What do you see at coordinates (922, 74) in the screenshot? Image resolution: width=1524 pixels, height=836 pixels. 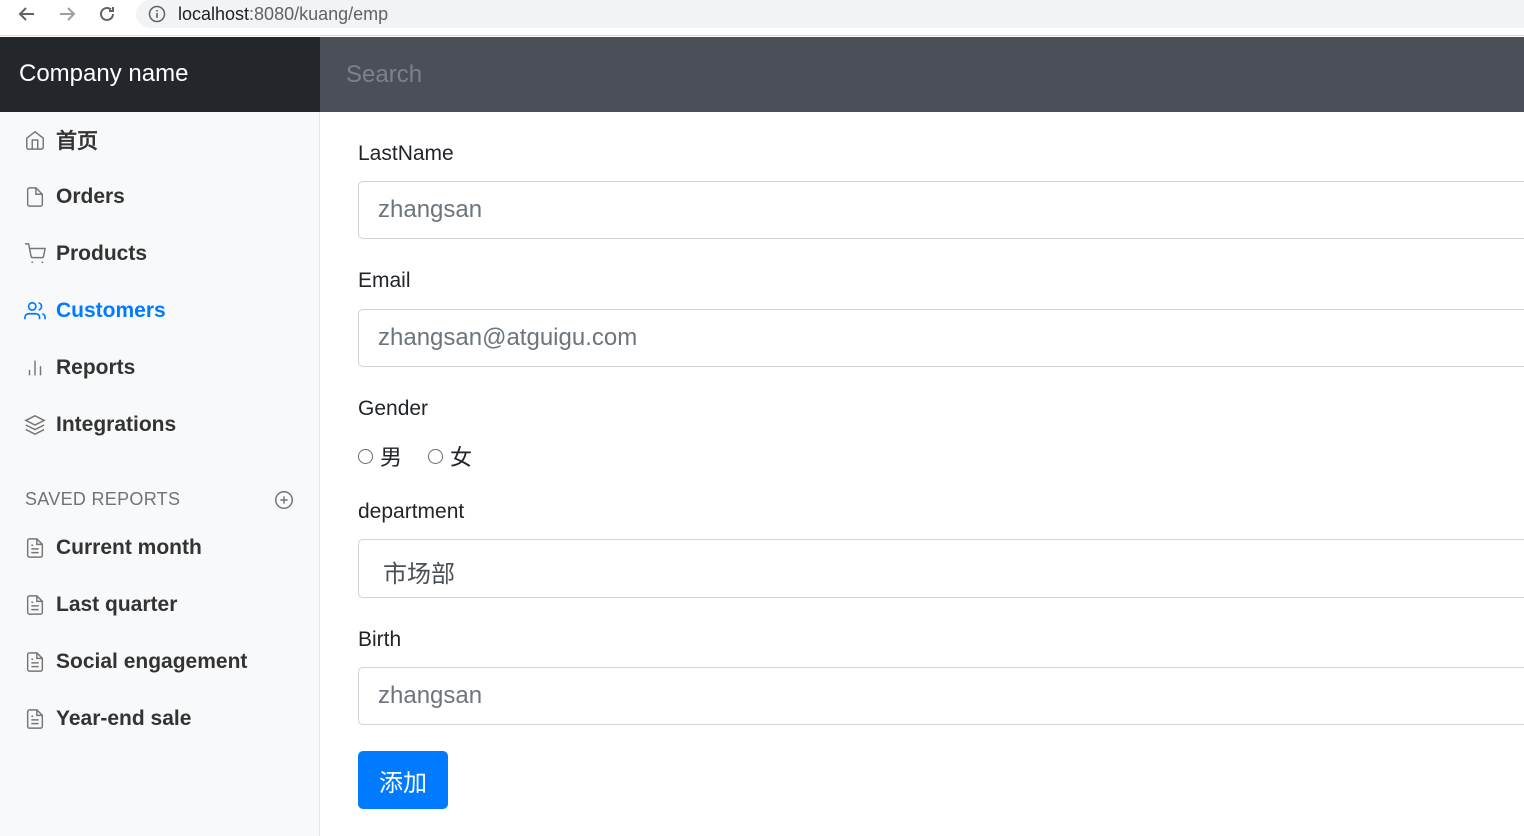 I see `search-input` at bounding box center [922, 74].